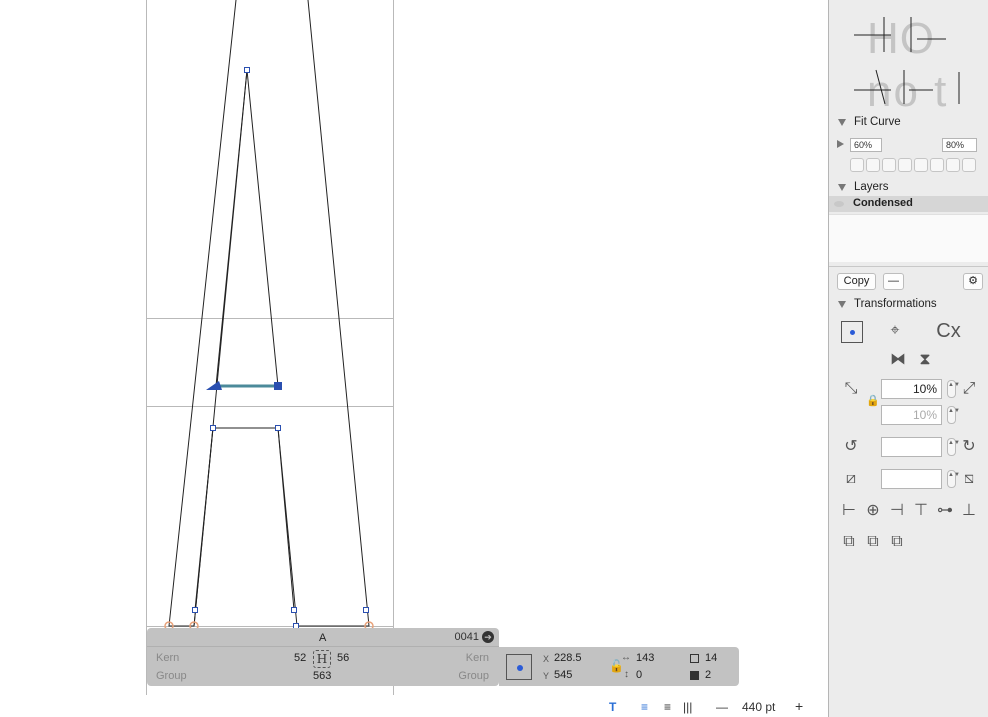 Image resolution: width=988 pixels, height=717 pixels. What do you see at coordinates (278, 386) in the screenshot?
I see `selected-node` at bounding box center [278, 386].